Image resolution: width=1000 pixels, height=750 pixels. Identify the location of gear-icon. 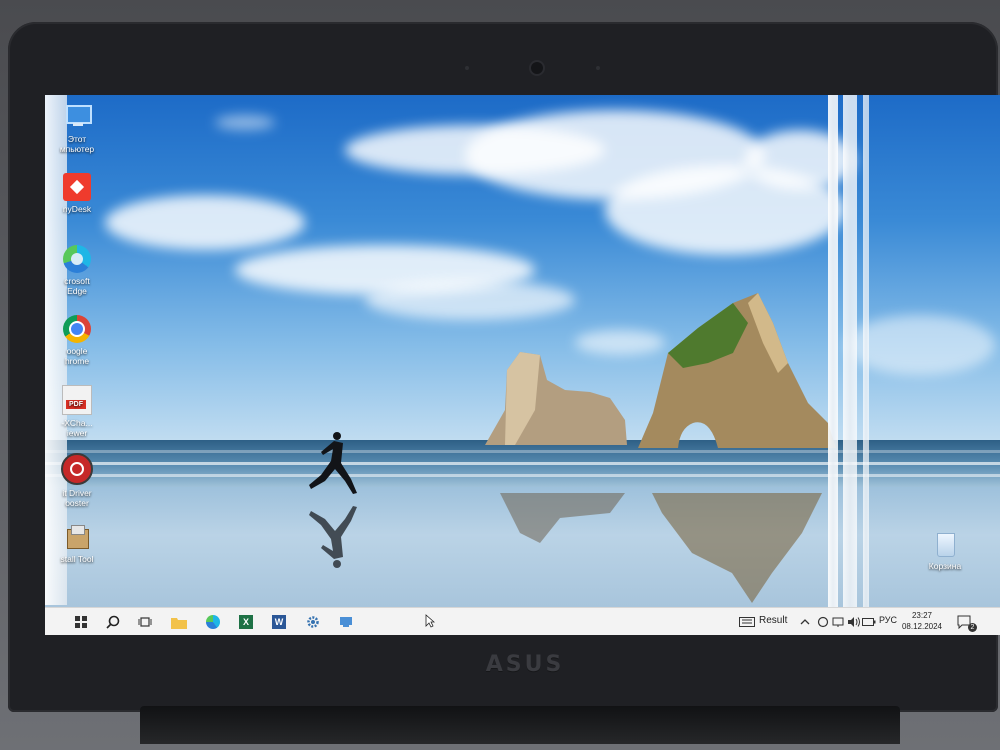
(313, 622).